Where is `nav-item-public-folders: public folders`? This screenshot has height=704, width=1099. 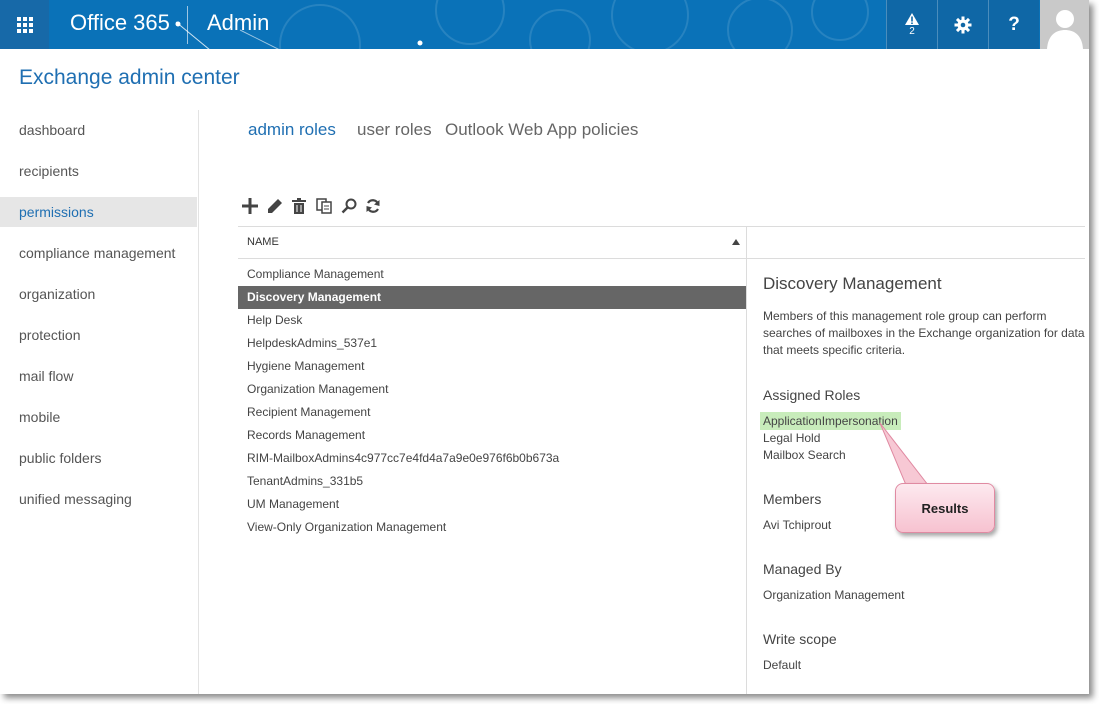 nav-item-public-folders: public folders is located at coordinates (98, 458).